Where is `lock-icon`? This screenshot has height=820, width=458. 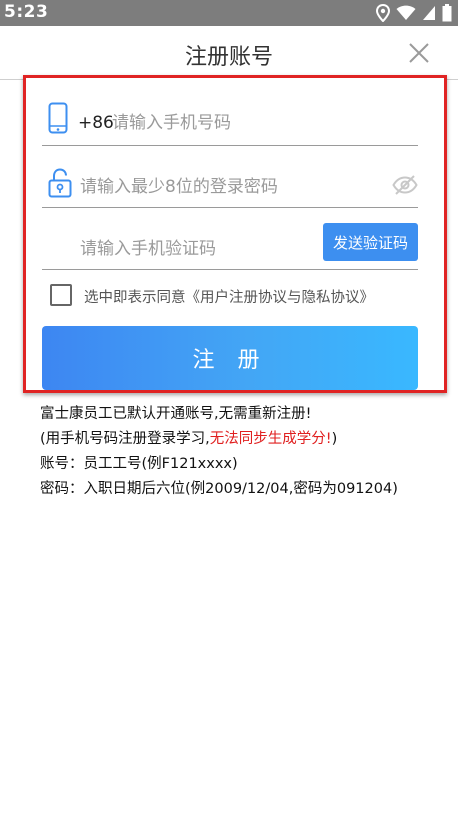
lock-icon is located at coordinates (60, 183).